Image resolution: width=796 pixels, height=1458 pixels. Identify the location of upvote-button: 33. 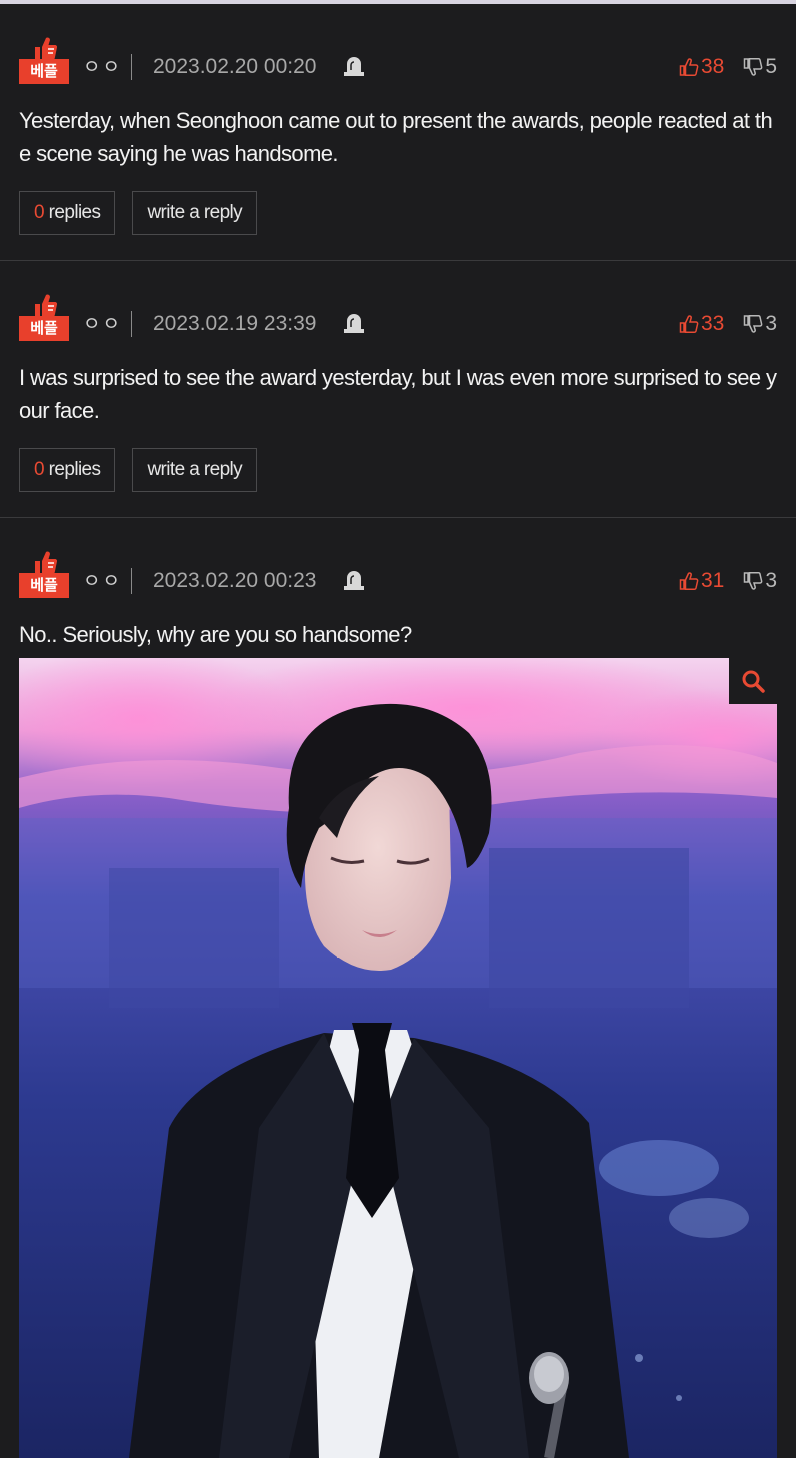
(701, 324).